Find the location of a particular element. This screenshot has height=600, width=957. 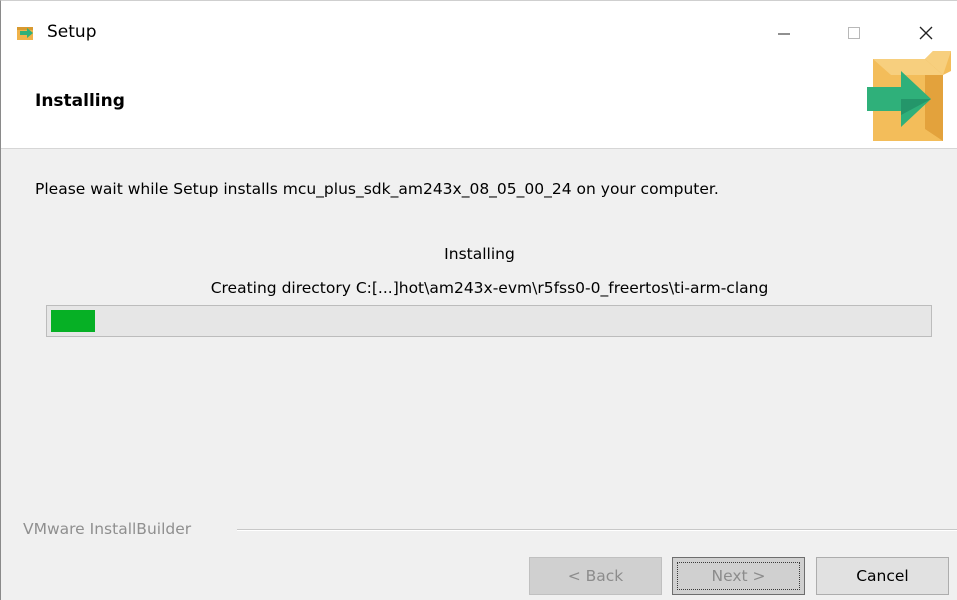

brand-label: VMware InstallBuilder is located at coordinates (107, 529).